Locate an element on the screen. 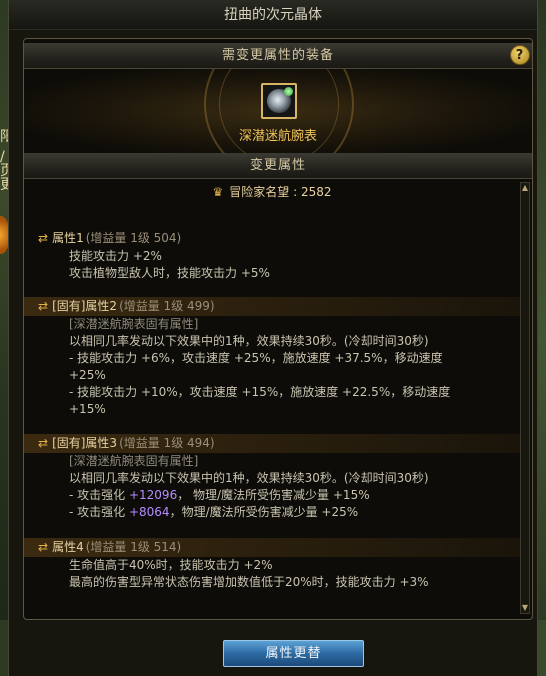 Image resolution: width=546 pixels, height=676 pixels. scroll-down-icon: ▼ is located at coordinates (525, 608).